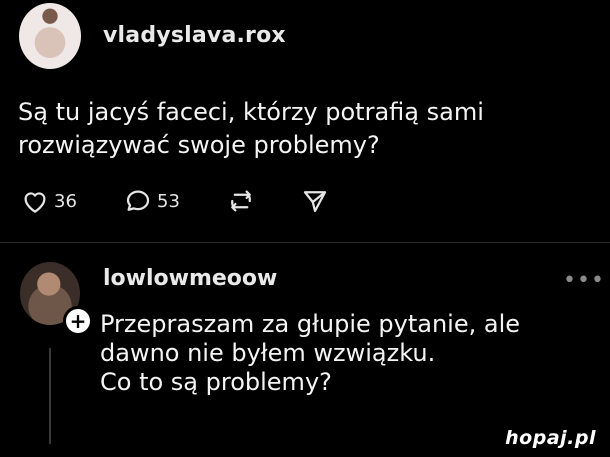 This screenshot has width=610, height=457. Describe the element at coordinates (305, 242) in the screenshot. I see `divider` at that location.